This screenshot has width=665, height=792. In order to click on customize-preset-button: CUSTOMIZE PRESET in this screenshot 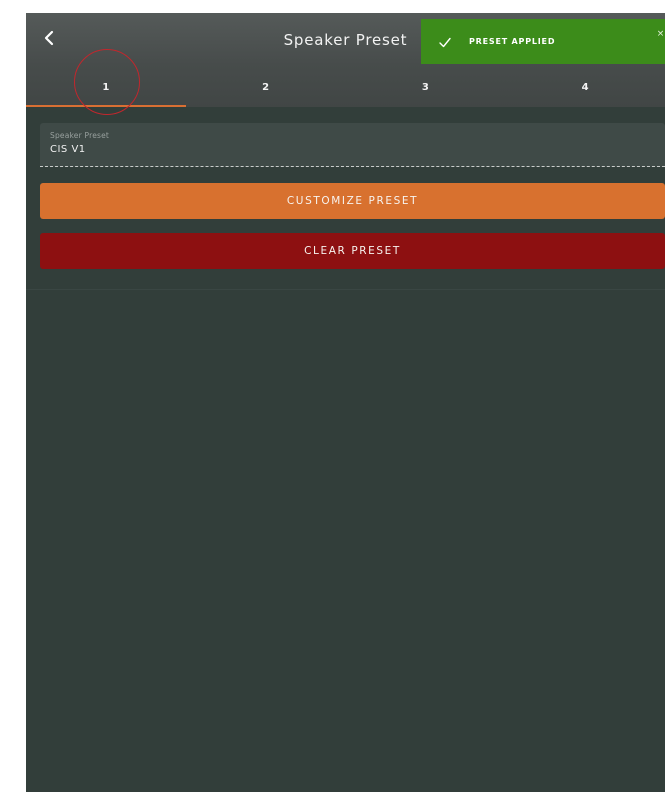, I will do `click(352, 201)`.